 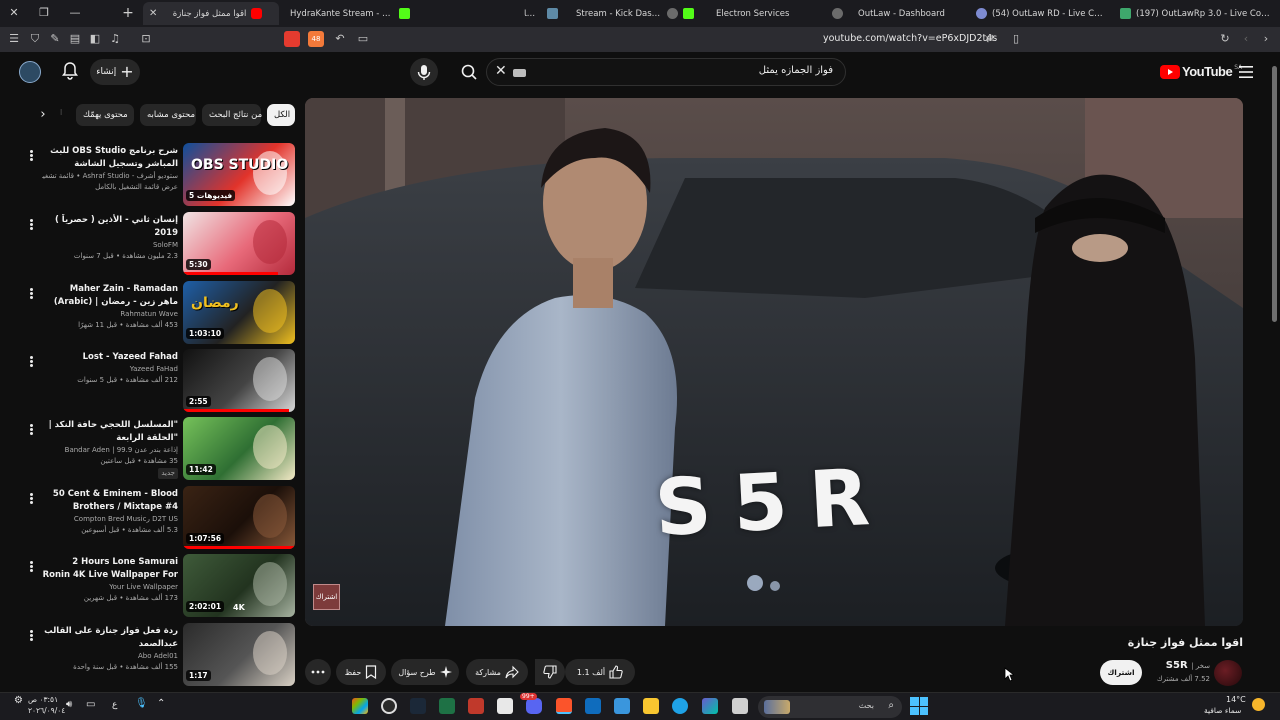 What do you see at coordinates (326, 597) in the screenshot?
I see `channel-watermark-button: اشتراك` at bounding box center [326, 597].